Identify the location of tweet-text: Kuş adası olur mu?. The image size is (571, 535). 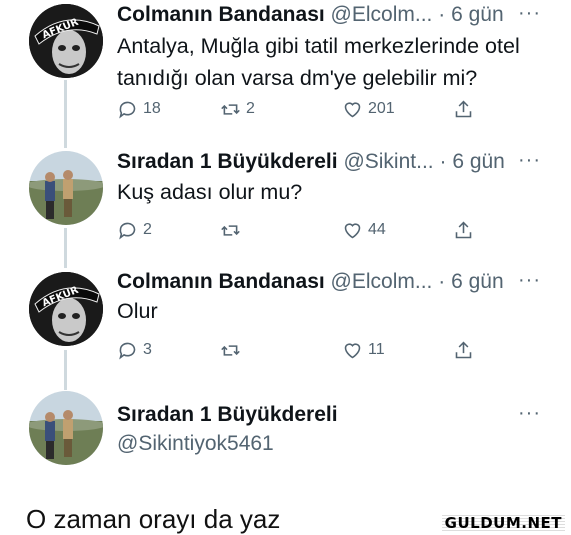
(209, 192).